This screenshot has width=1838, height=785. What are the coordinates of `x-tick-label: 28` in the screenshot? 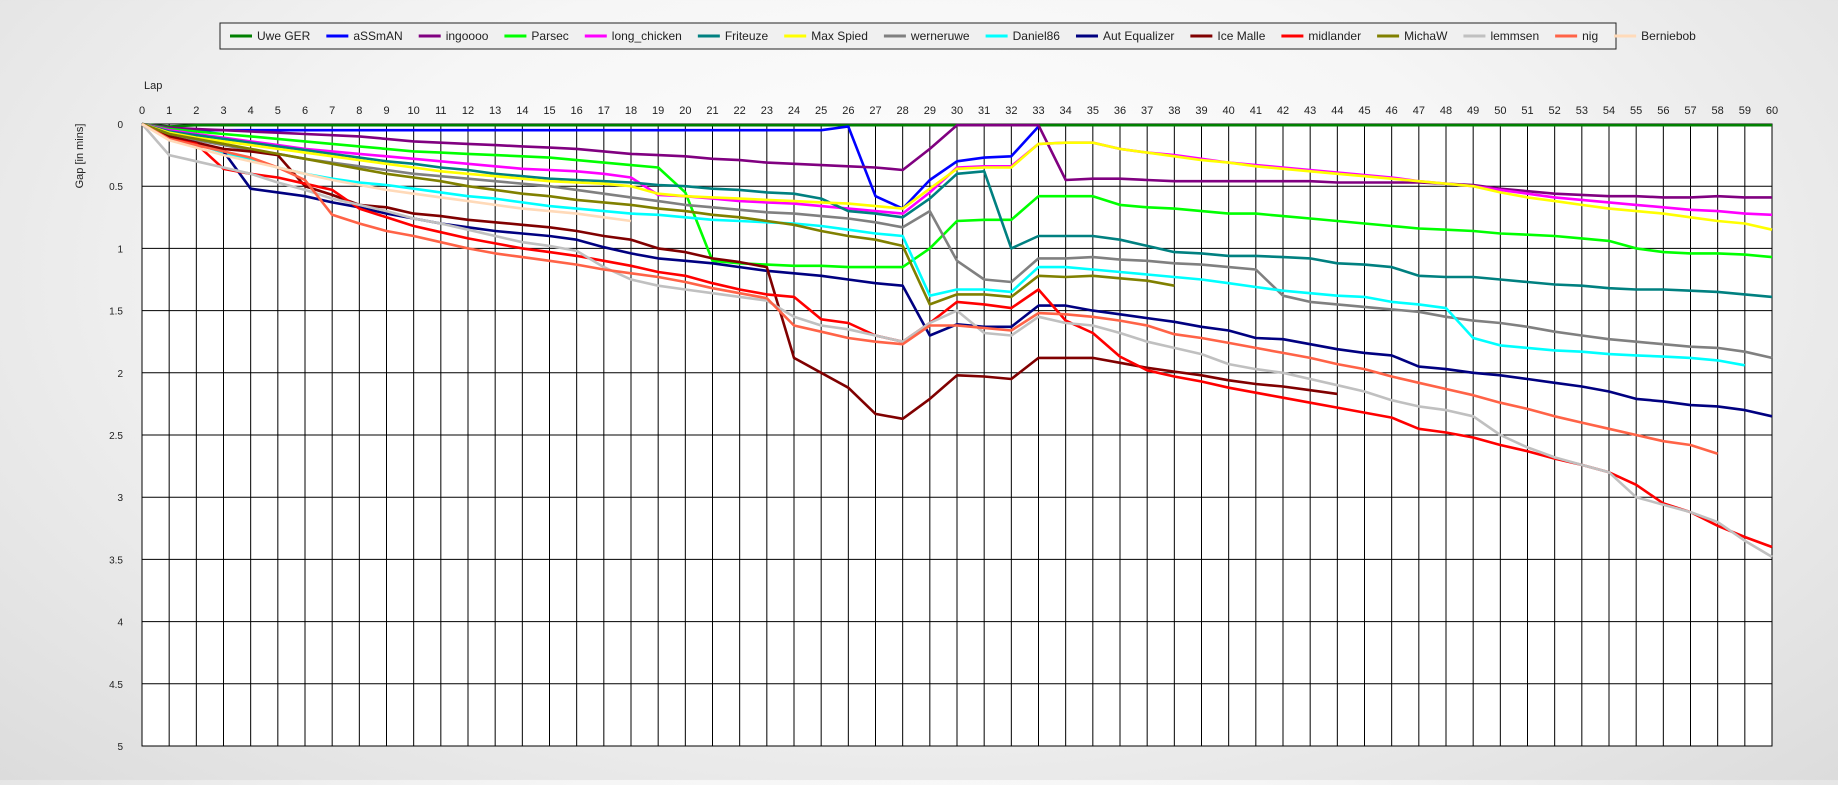 It's located at (903, 111).